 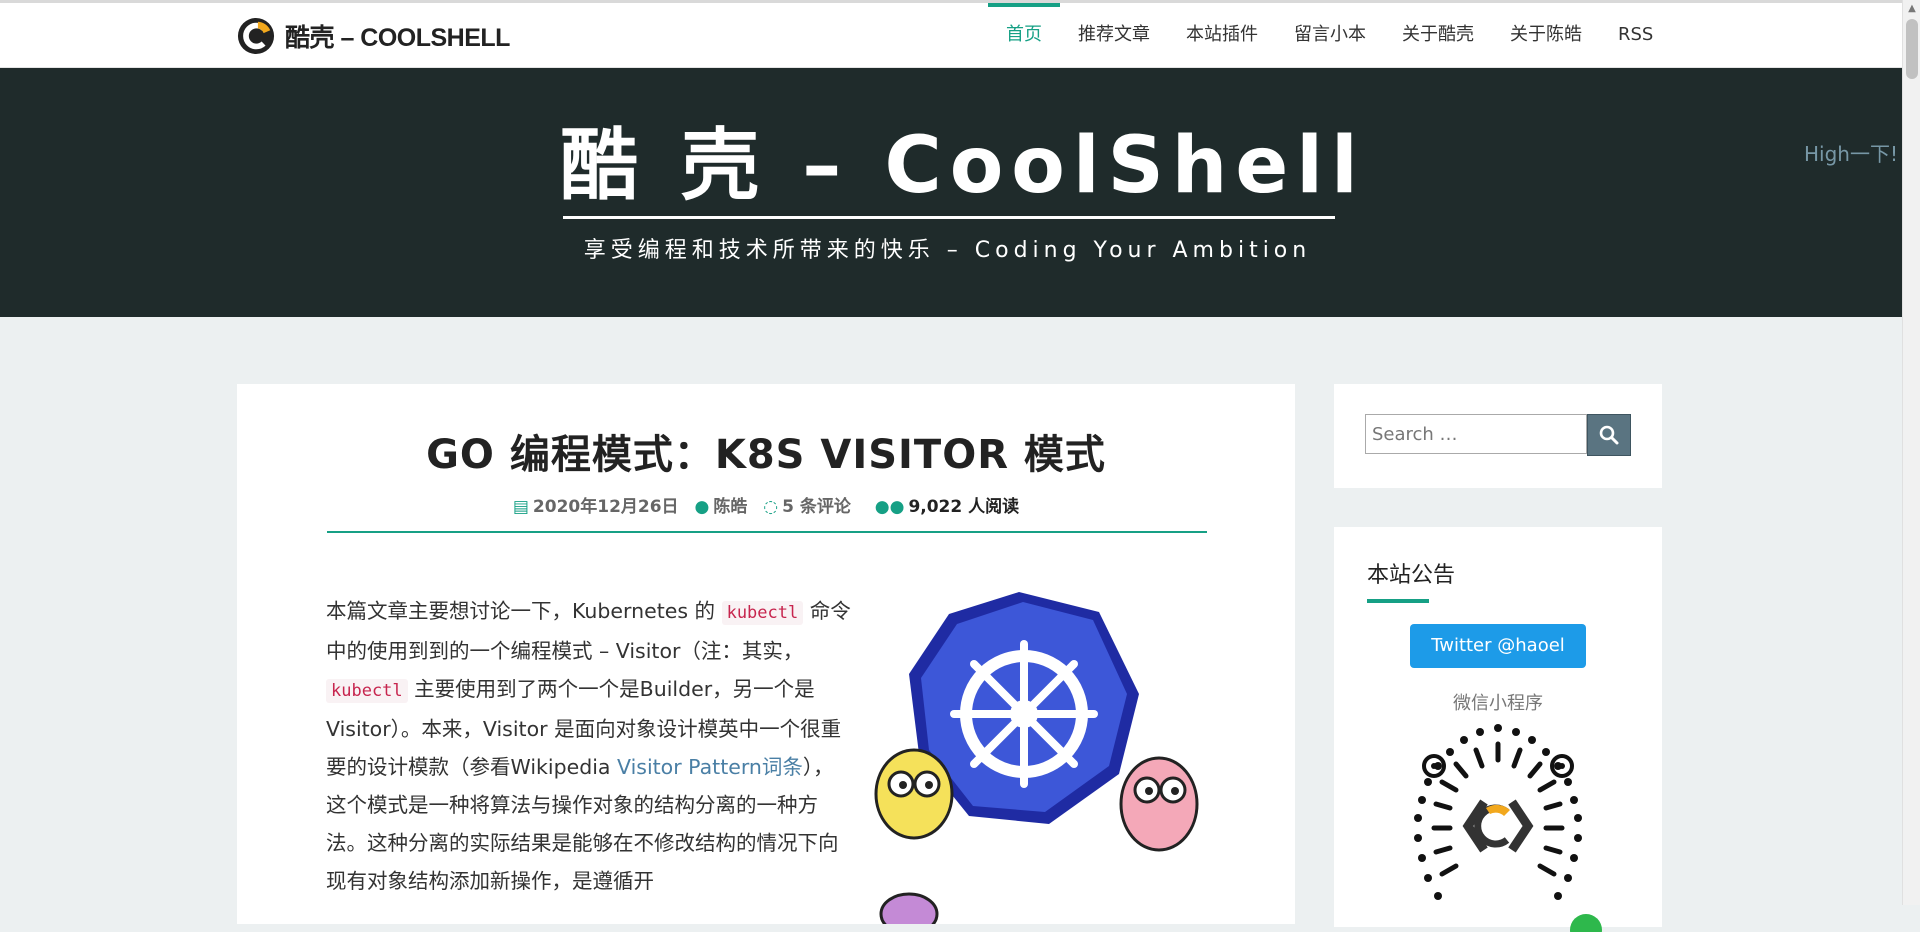 I want to click on nav-item-plugins: 本站插件, so click(x=1222, y=35).